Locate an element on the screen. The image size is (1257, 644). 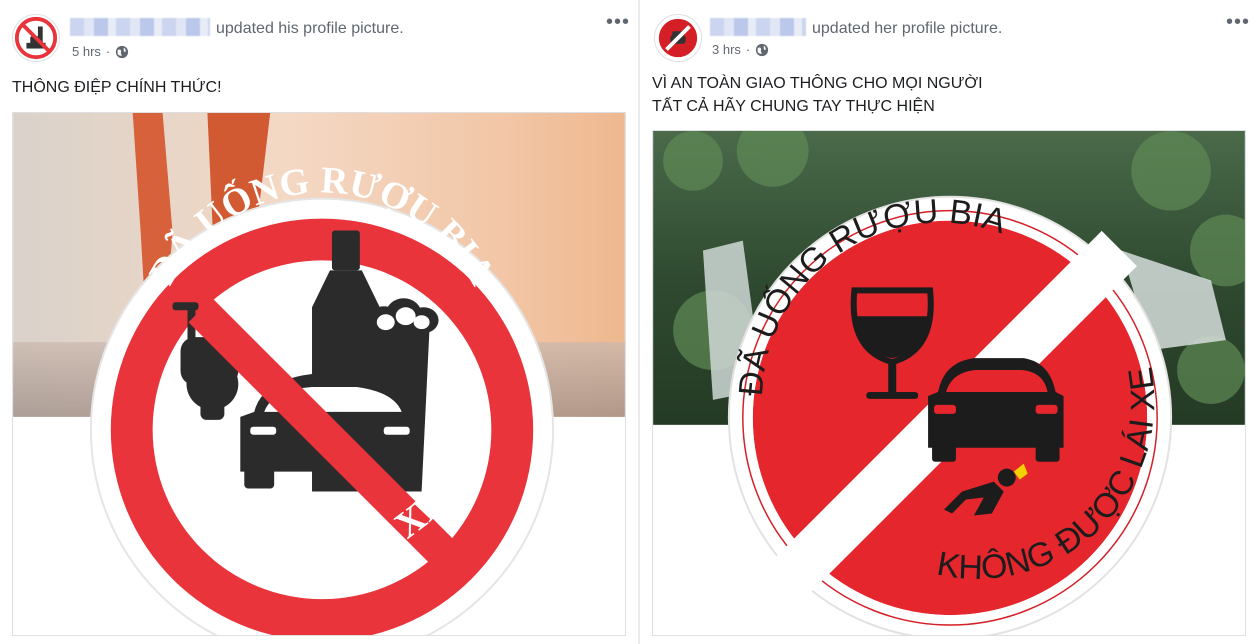
post-meta: 3 hrs · is located at coordinates (740, 49).